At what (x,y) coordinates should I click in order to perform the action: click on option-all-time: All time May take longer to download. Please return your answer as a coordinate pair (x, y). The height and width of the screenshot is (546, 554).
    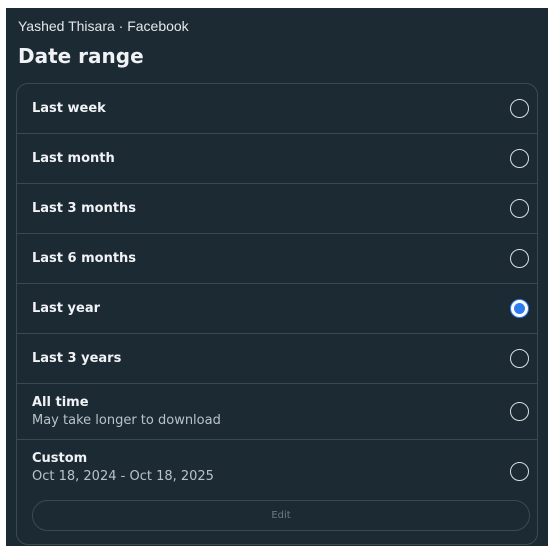
    Looking at the image, I should click on (277, 412).